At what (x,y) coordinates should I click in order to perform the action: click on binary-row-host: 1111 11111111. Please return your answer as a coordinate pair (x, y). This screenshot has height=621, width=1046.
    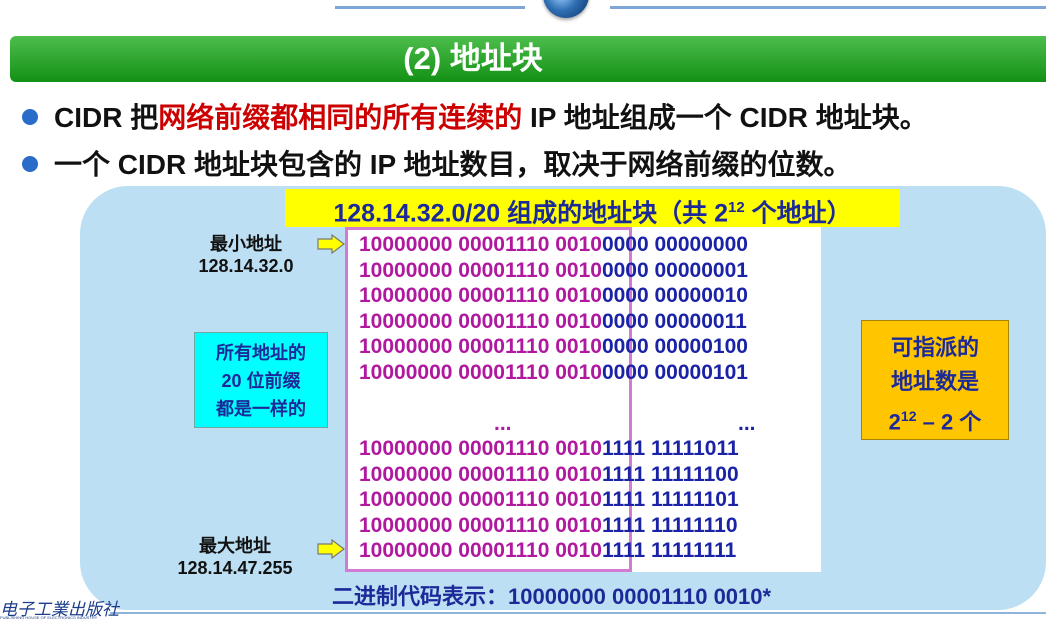
    Looking at the image, I should click on (669, 550).